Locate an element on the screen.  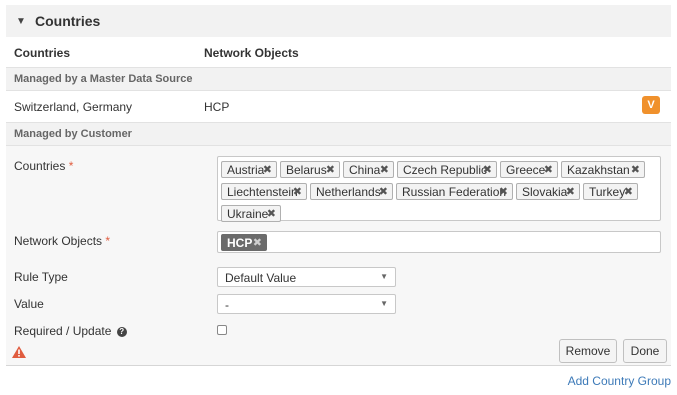
required-update-field-label: Required / Update ? is located at coordinates (70, 331).